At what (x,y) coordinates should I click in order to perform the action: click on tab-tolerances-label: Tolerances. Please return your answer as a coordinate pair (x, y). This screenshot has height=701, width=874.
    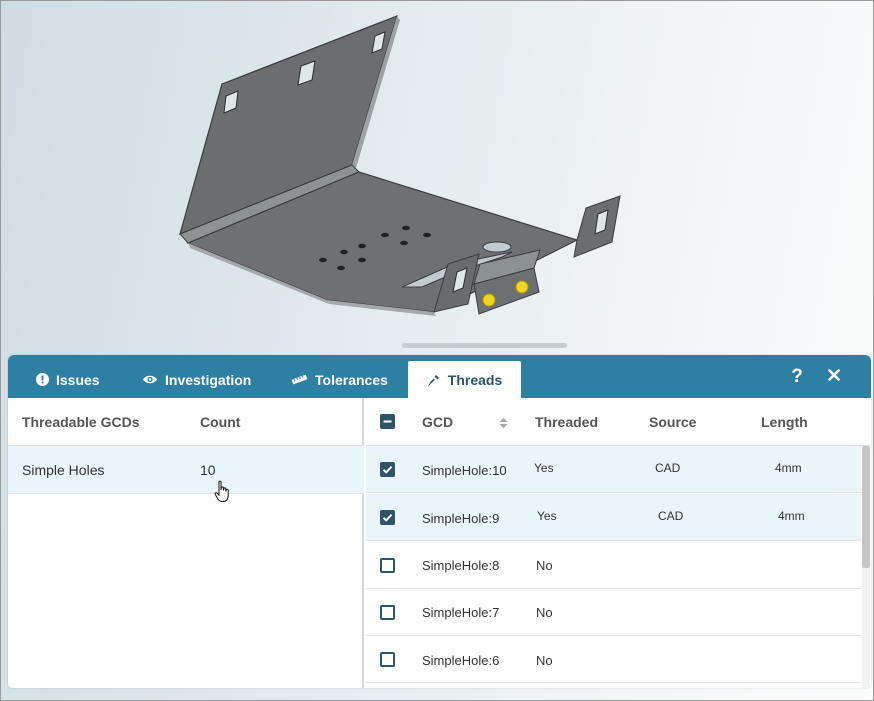
    Looking at the image, I should click on (351, 379).